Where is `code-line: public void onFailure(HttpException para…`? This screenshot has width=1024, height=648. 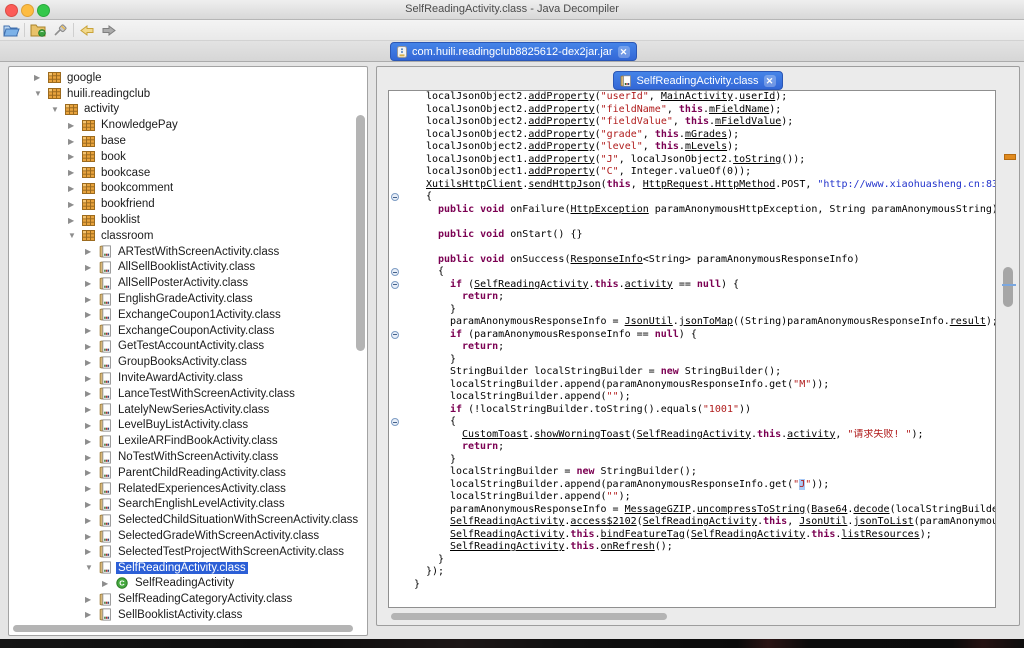 code-line: public void onFailure(HttpException para… is located at coordinates (692, 210).